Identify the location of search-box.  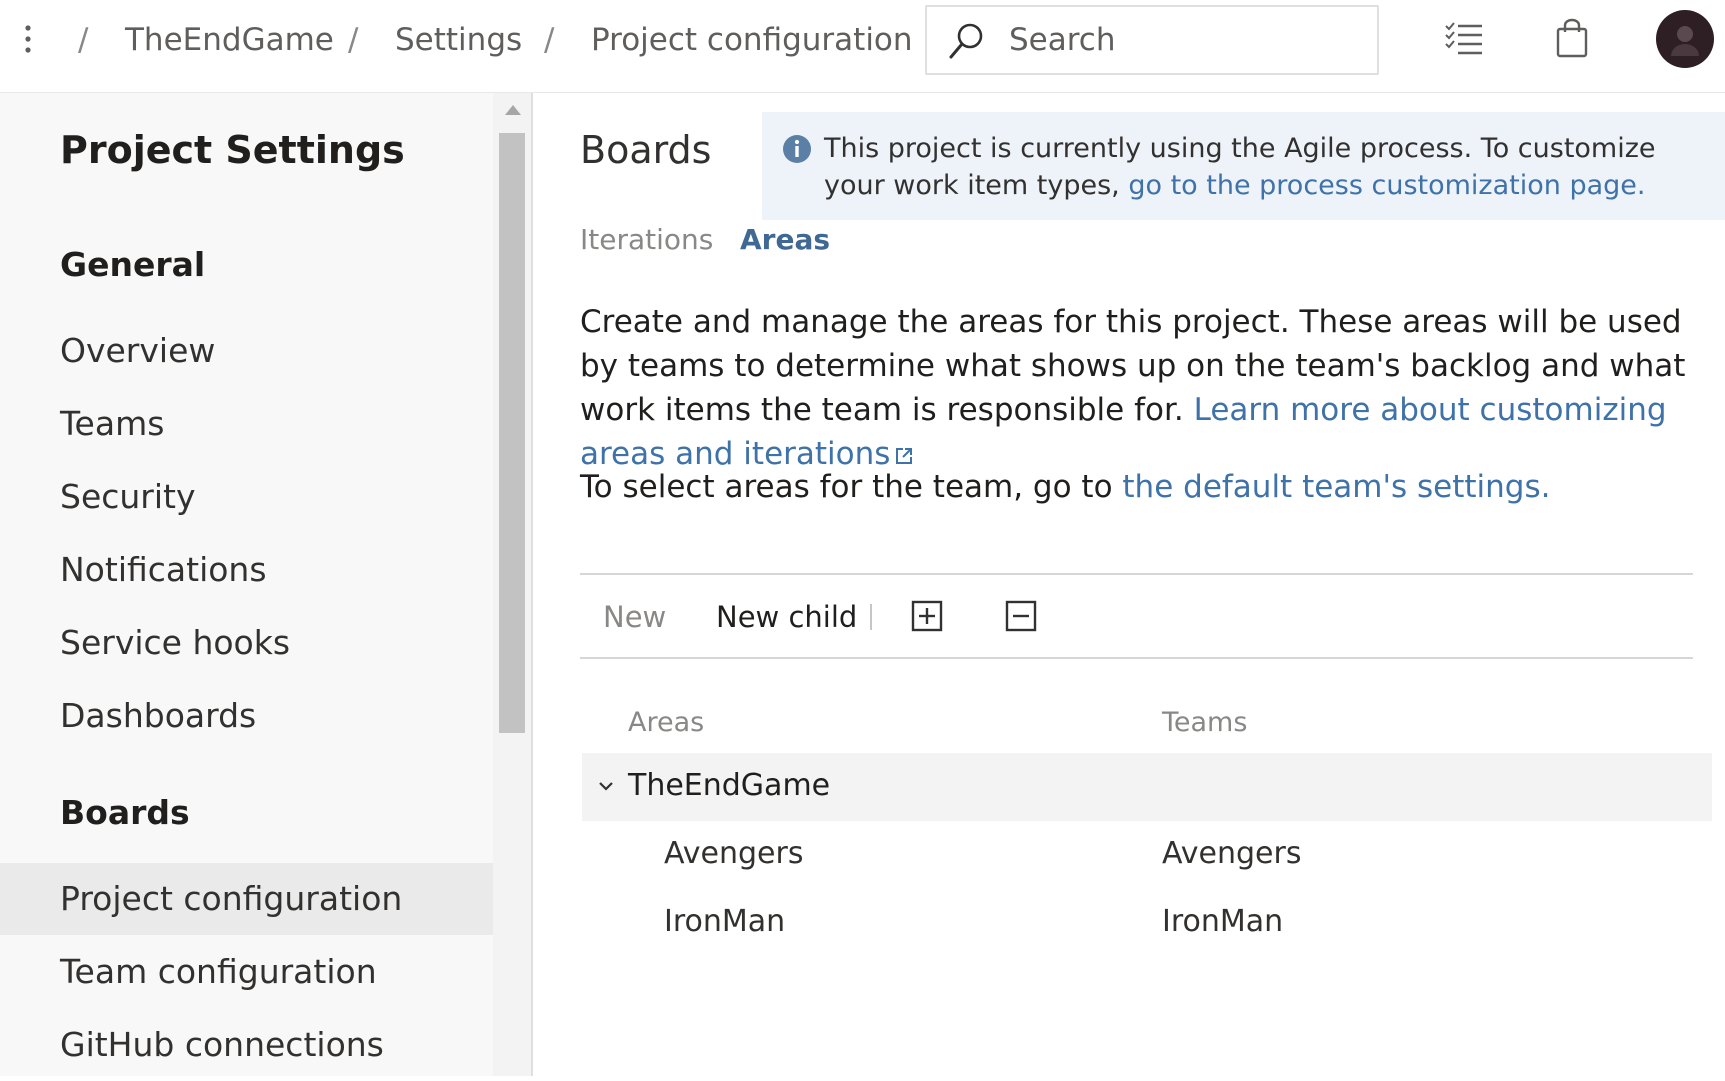
(1152, 40).